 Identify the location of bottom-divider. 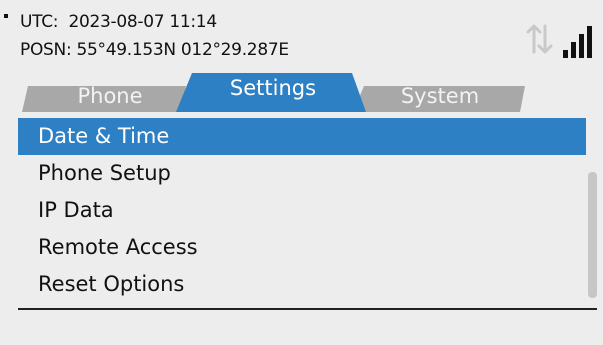
(307, 309).